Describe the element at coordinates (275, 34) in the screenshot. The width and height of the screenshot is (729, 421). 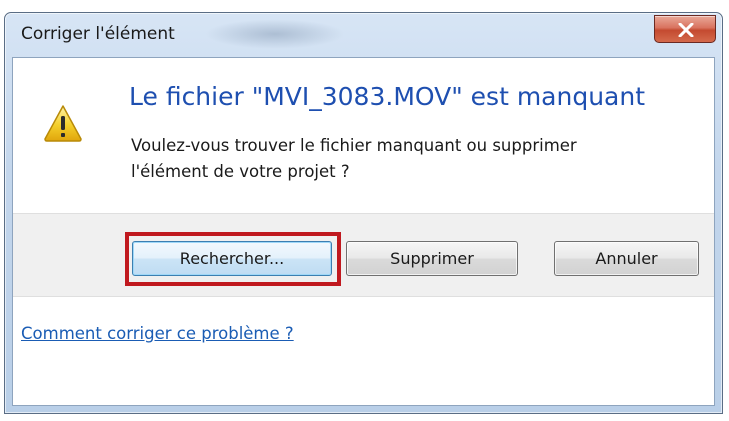
I see `title-bar-glow` at that location.